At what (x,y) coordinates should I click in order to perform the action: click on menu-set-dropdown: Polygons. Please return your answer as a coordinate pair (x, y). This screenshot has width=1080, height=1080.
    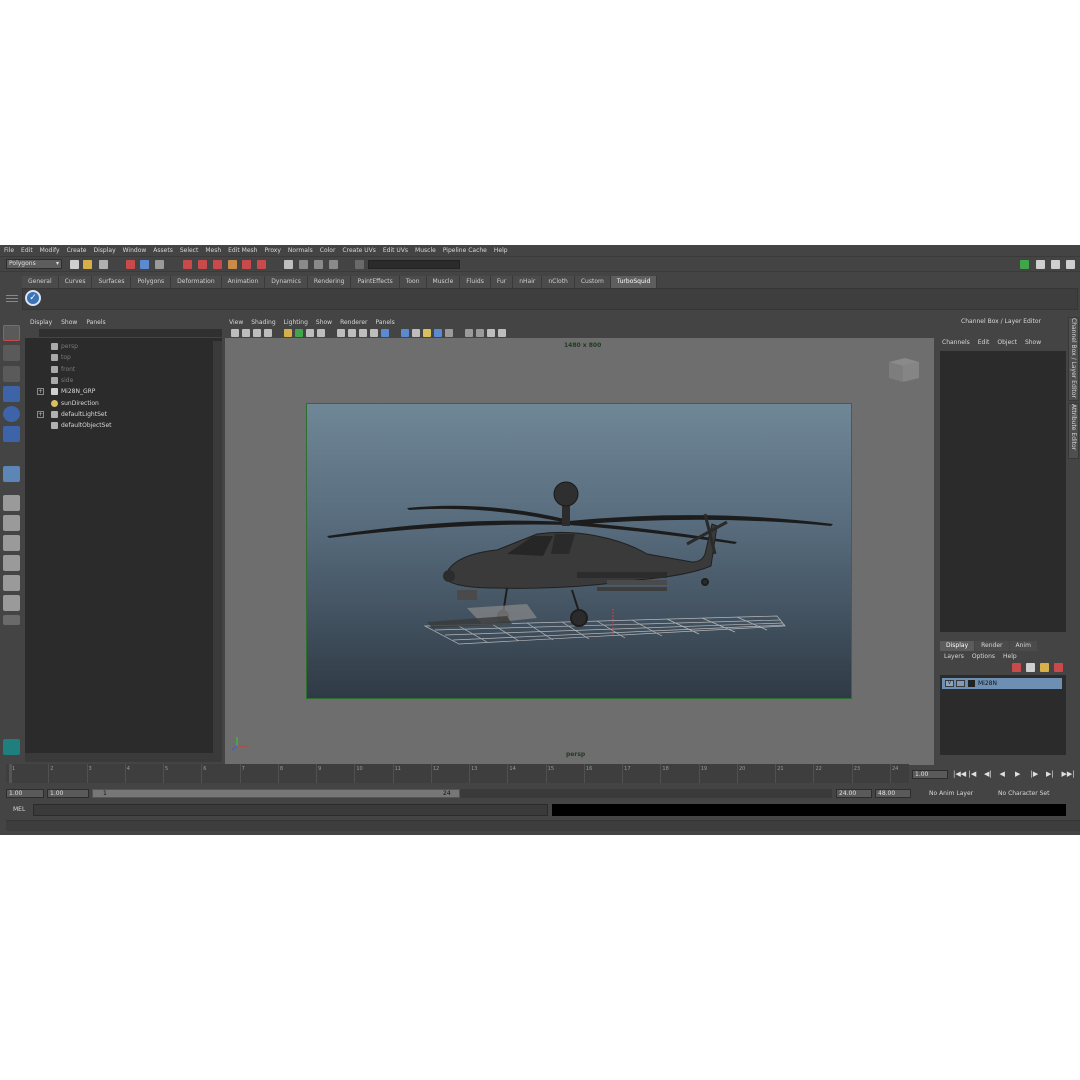
    Looking at the image, I should click on (34, 264).